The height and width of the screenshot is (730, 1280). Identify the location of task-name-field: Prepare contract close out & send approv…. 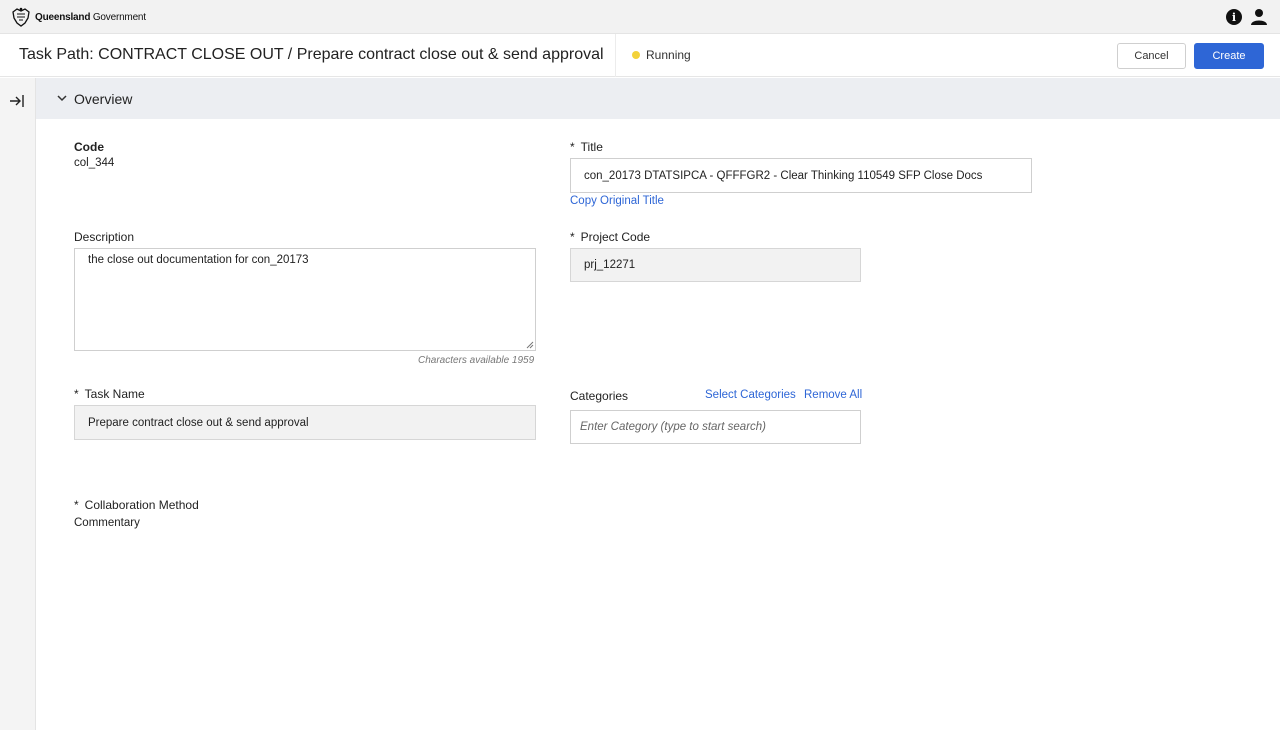
(305, 422).